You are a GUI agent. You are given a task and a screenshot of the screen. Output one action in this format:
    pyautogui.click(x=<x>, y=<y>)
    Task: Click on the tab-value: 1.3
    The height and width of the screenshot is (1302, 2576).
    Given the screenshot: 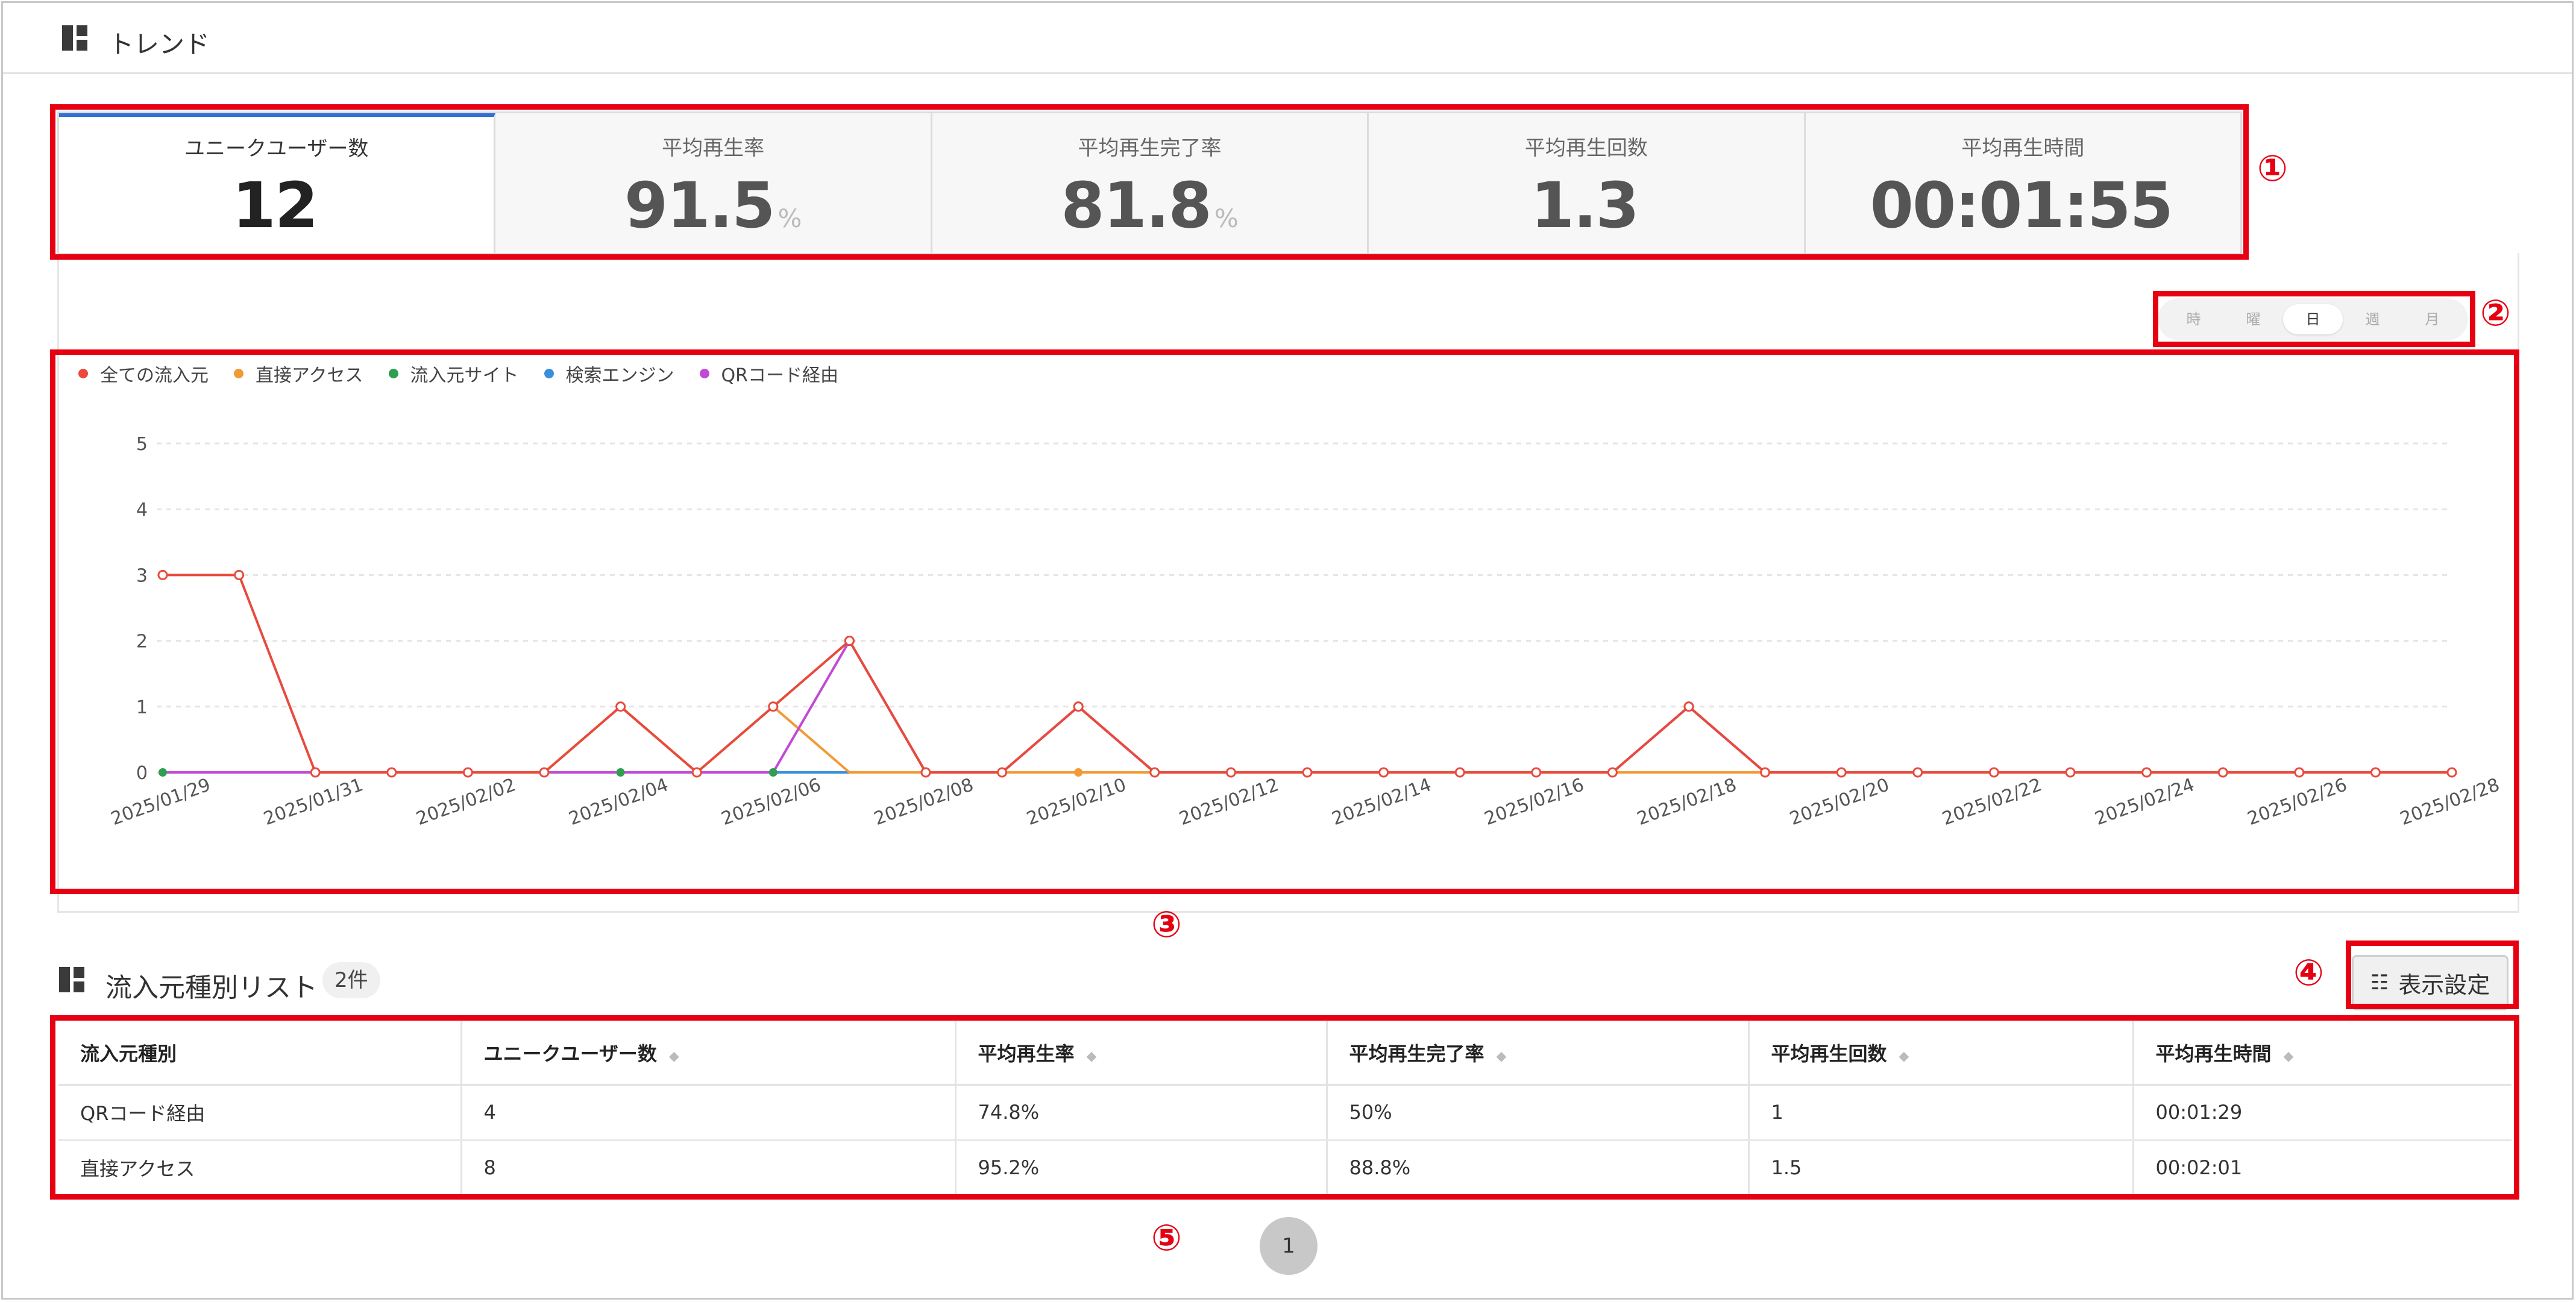 What is the action you would take?
    pyautogui.click(x=1584, y=205)
    